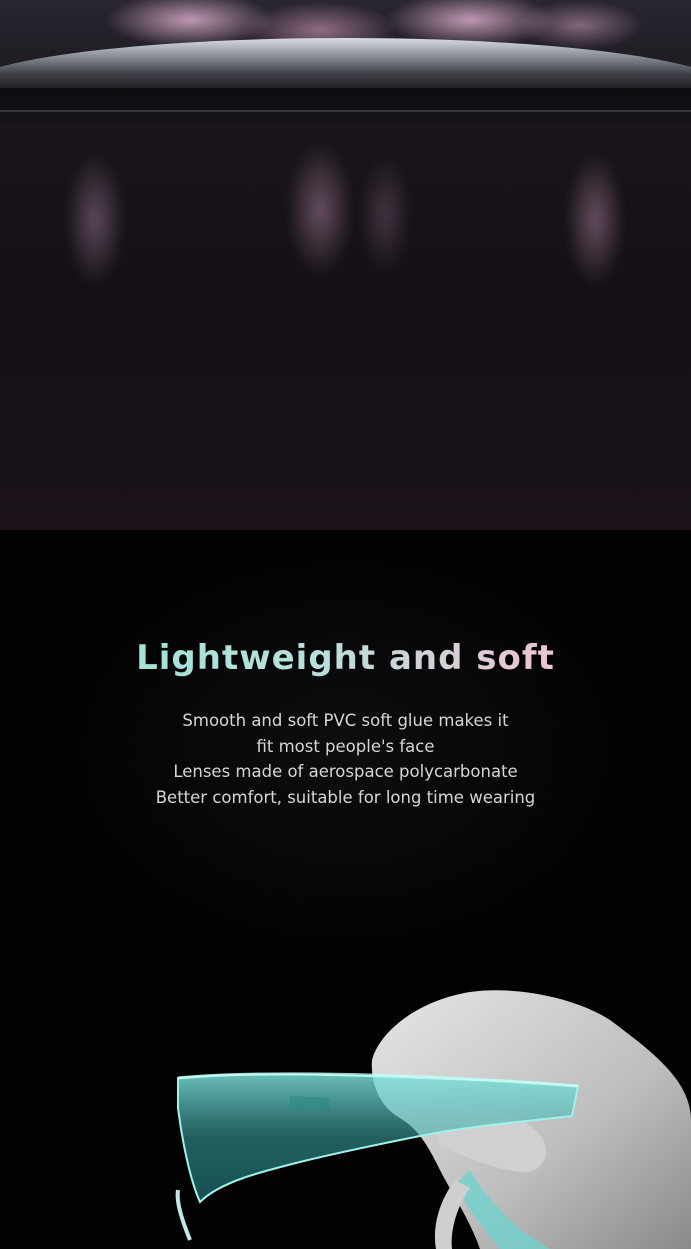 This screenshot has width=691, height=1249. Describe the element at coordinates (345, 771) in the screenshot. I see `description-line: Lenses made of aerospace polycarbonate` at that location.